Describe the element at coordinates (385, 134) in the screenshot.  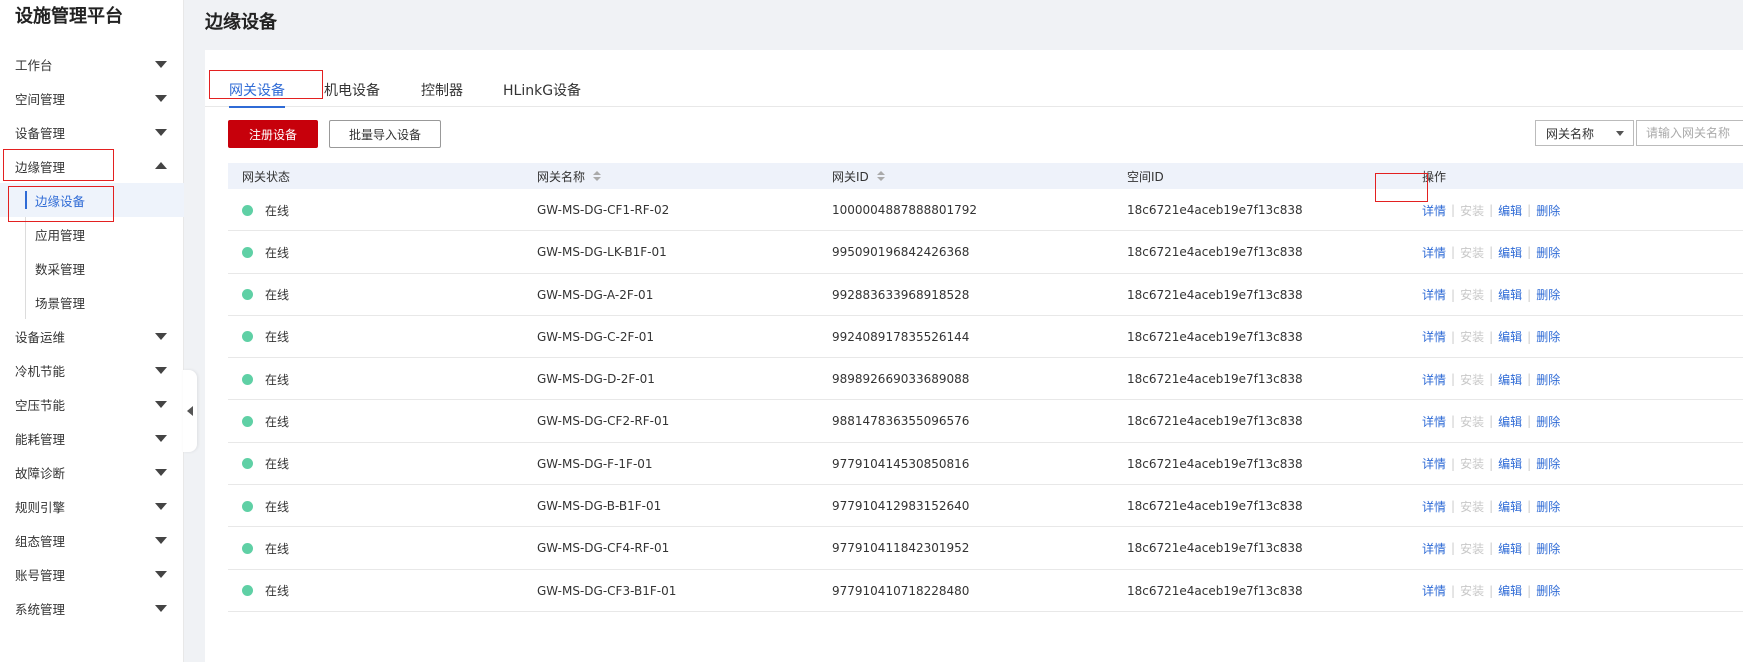
I see `batch-import-button: 批量导入设备` at that location.